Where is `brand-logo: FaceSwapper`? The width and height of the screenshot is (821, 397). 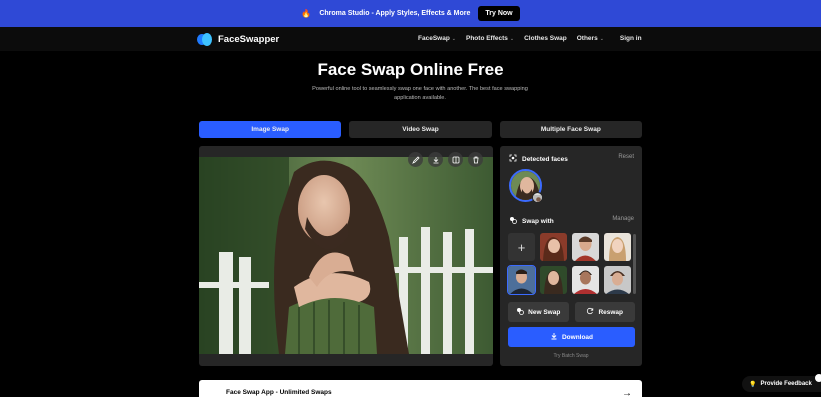
brand-logo: FaceSwapper is located at coordinates (238, 39).